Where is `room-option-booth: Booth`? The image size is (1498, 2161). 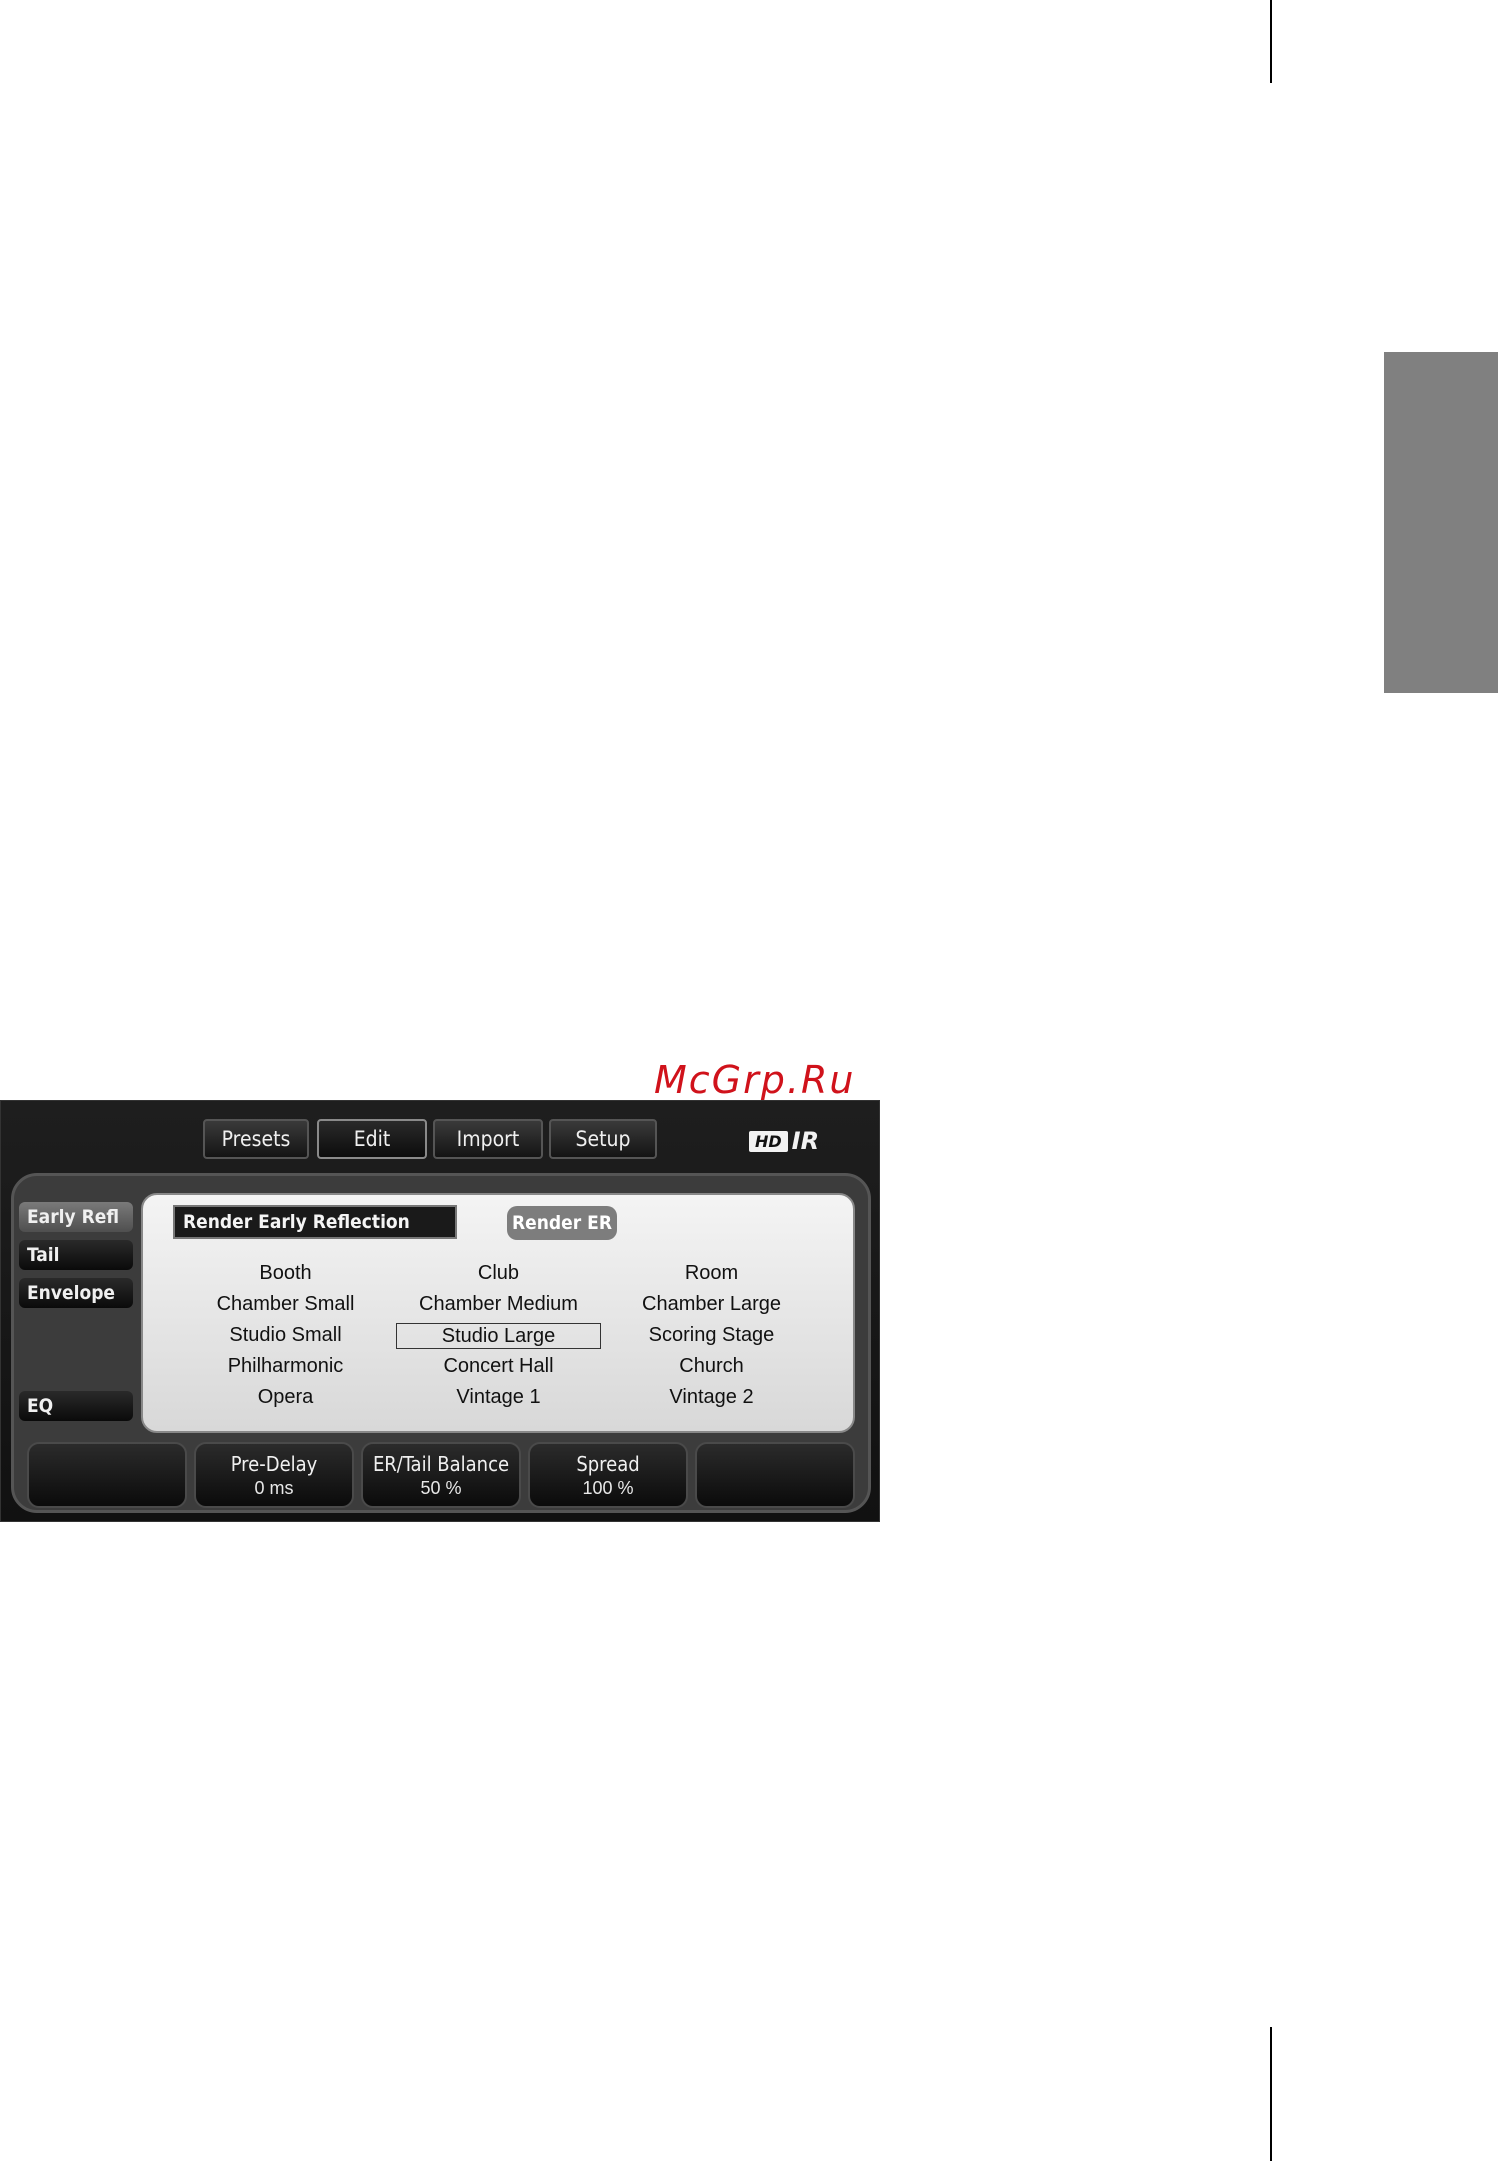 room-option-booth: Booth is located at coordinates (285, 1274).